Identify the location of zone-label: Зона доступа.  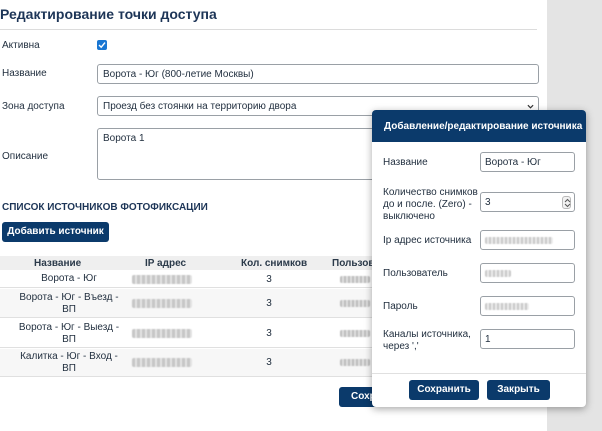
(33, 106).